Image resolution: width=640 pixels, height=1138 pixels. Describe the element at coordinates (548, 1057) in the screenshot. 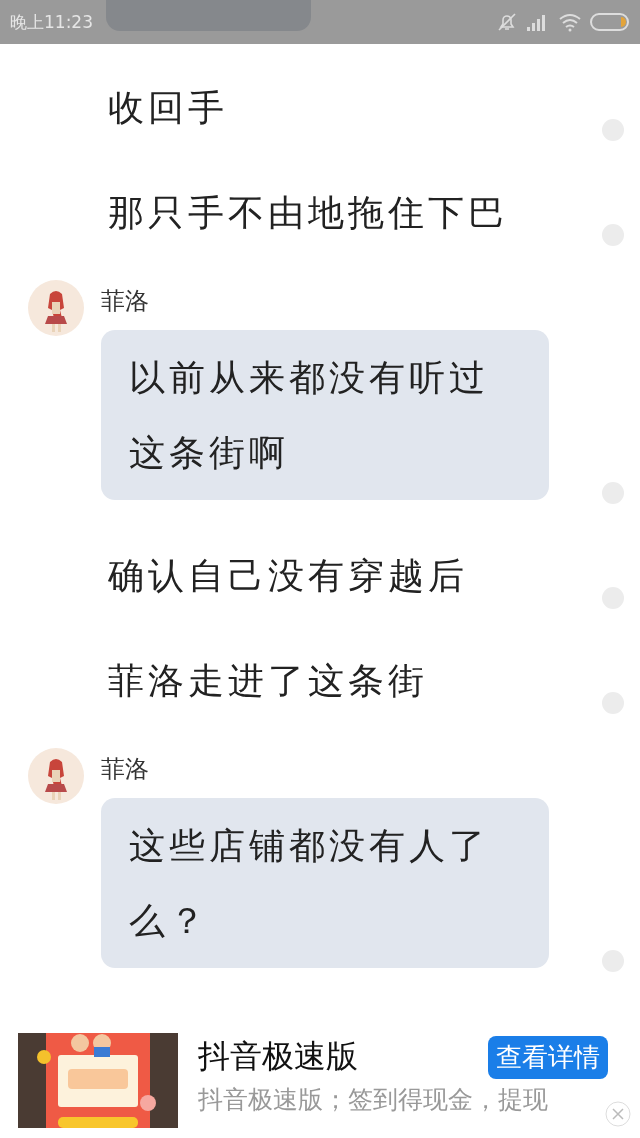

I see `details-button: 查看详情` at that location.